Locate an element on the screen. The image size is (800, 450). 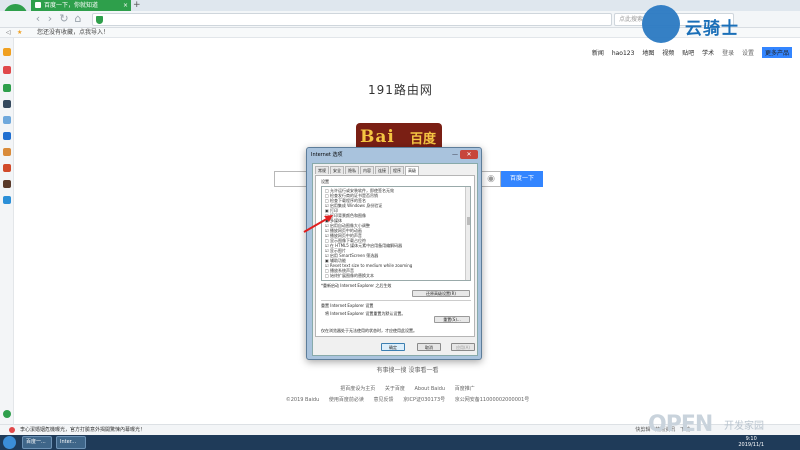
footer-link: 百度推广 is located at coordinates (465, 389).